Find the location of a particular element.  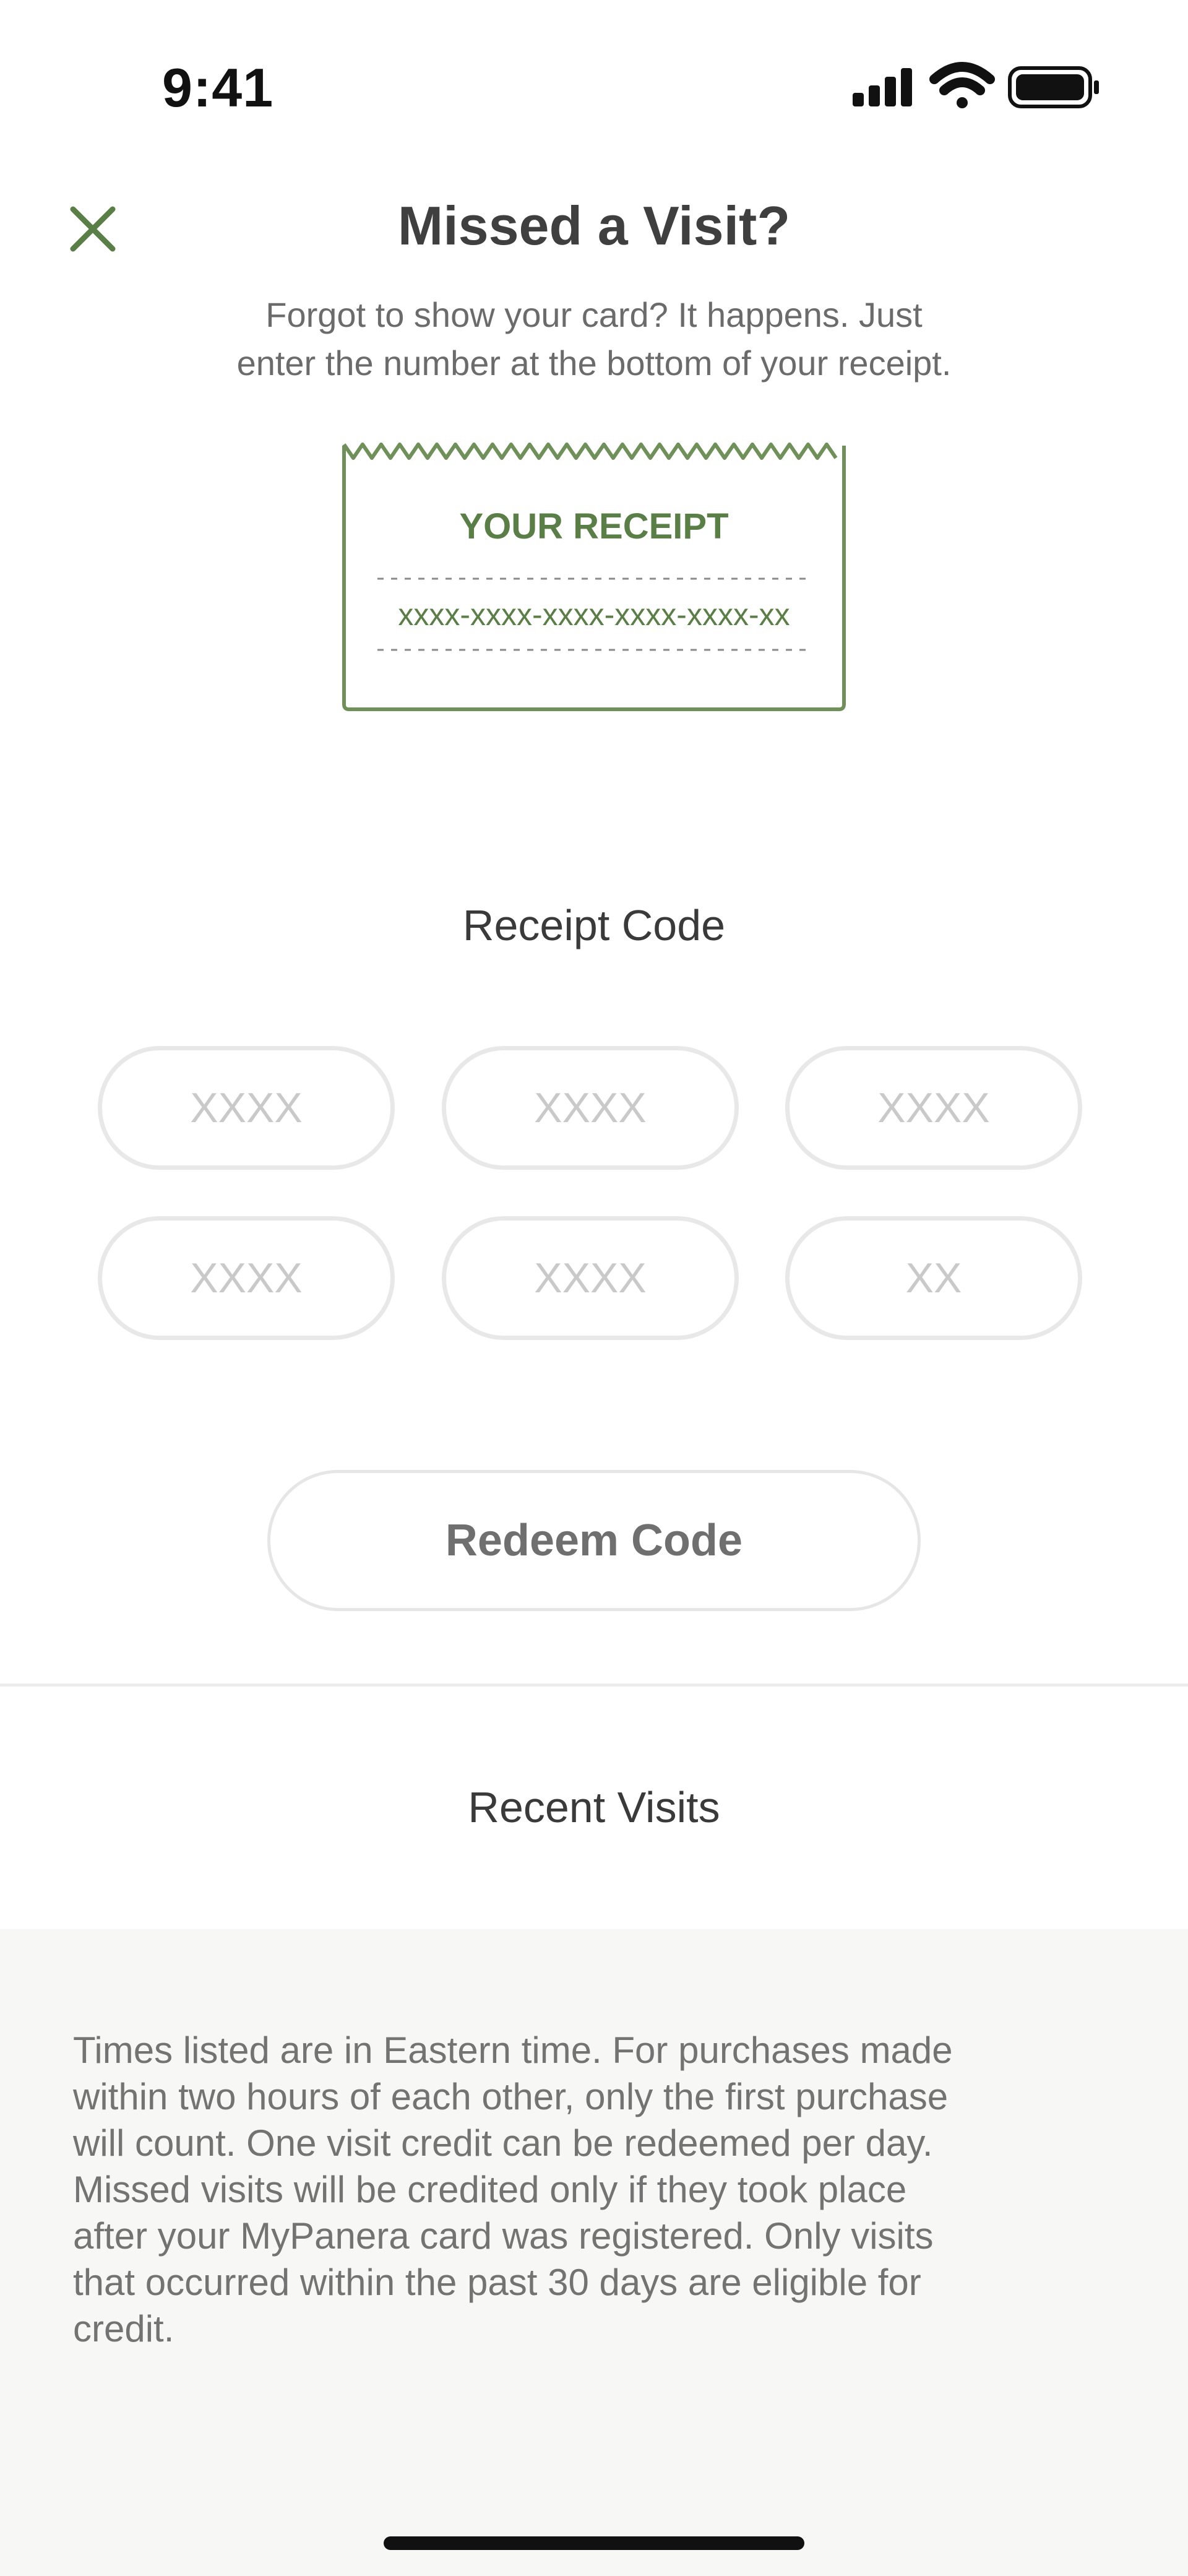

receipt-code-sample: xxxx-xxxx-xxxx-xxxx-xxxx-xx is located at coordinates (594, 614).